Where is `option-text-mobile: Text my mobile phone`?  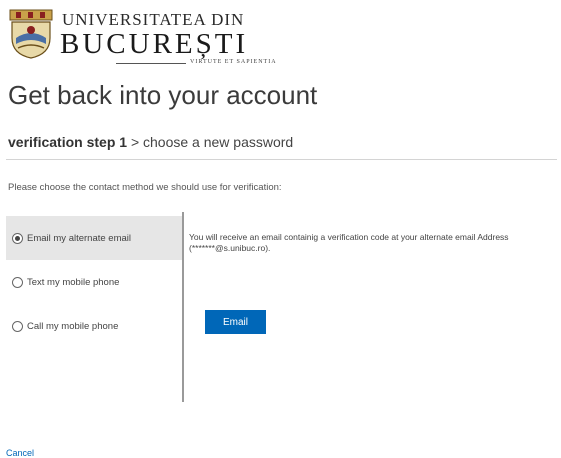 option-text-mobile: Text my mobile phone is located at coordinates (94, 282).